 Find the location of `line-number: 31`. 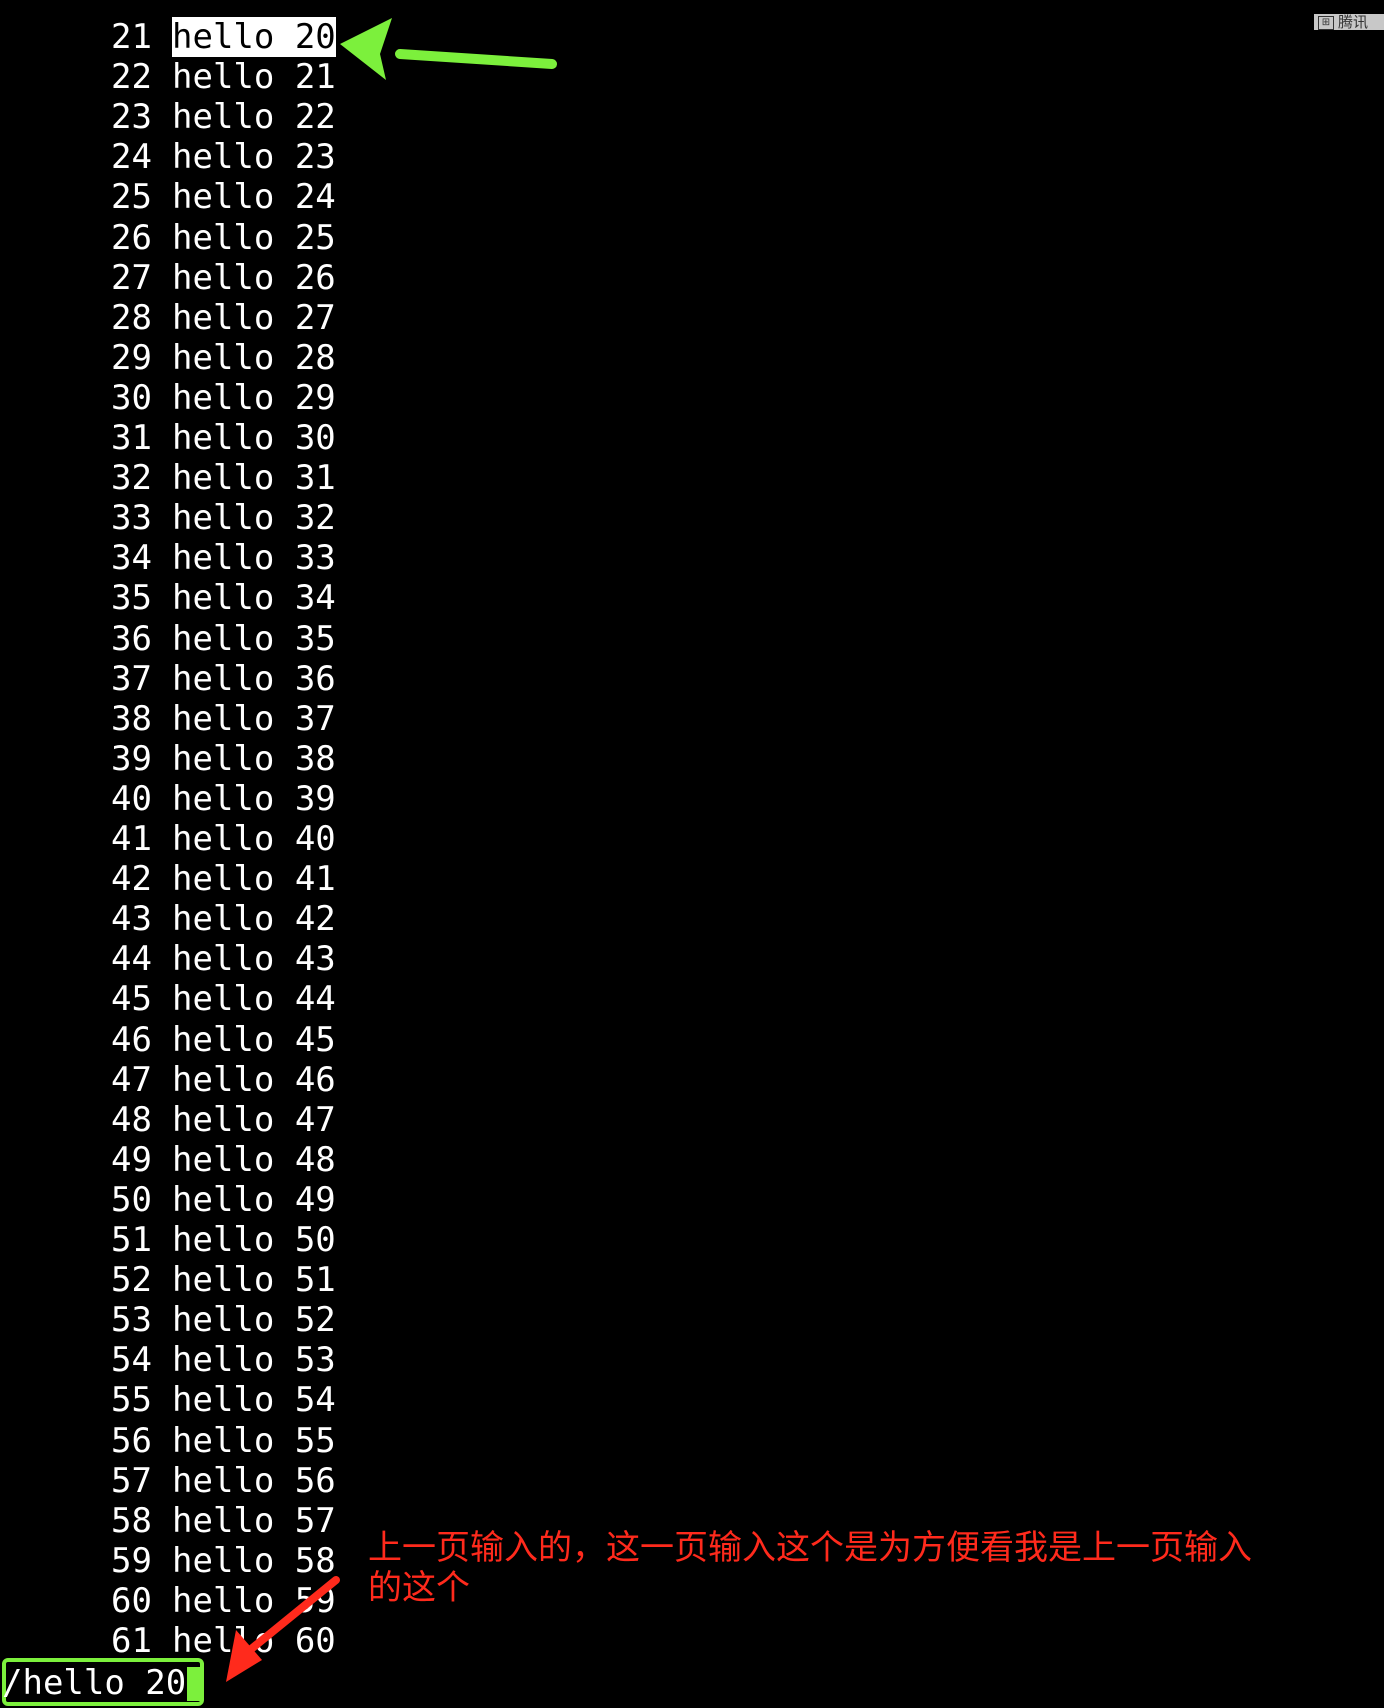

line-number: 31 is located at coordinates (131, 438).